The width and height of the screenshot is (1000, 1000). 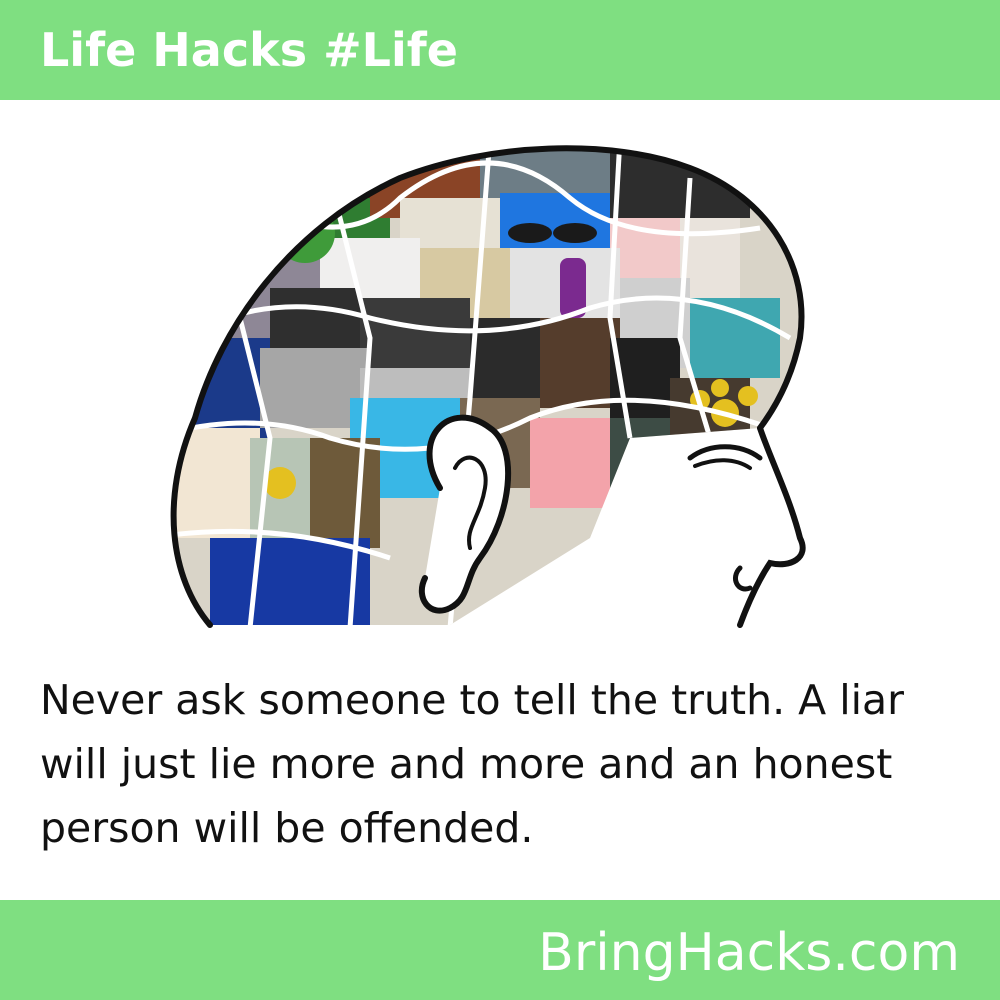 I want to click on face-profile, so click(x=771, y=526).